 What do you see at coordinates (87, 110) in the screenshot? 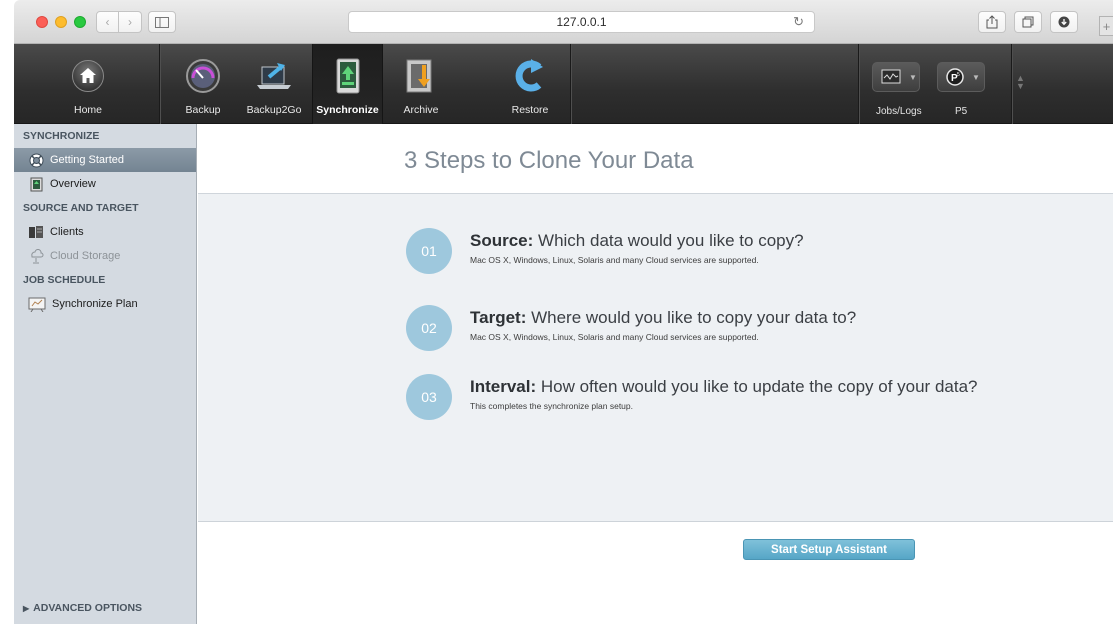
I see `toolbar-label: Home` at bounding box center [87, 110].